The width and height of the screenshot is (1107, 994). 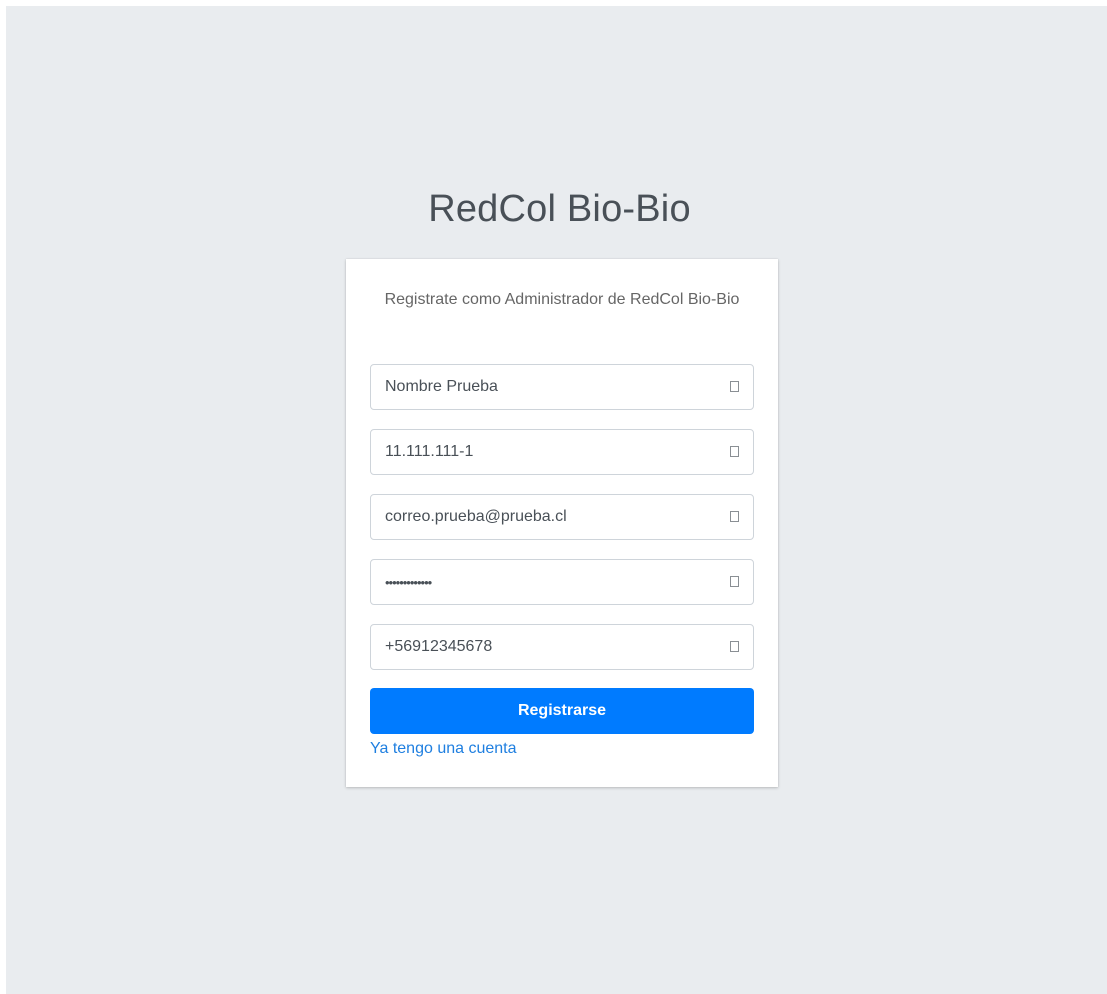 I want to click on rut-field, so click(x=562, y=452).